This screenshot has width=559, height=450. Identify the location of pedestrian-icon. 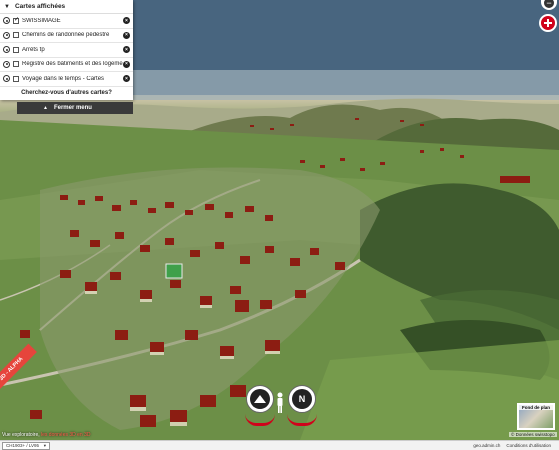
(280, 403).